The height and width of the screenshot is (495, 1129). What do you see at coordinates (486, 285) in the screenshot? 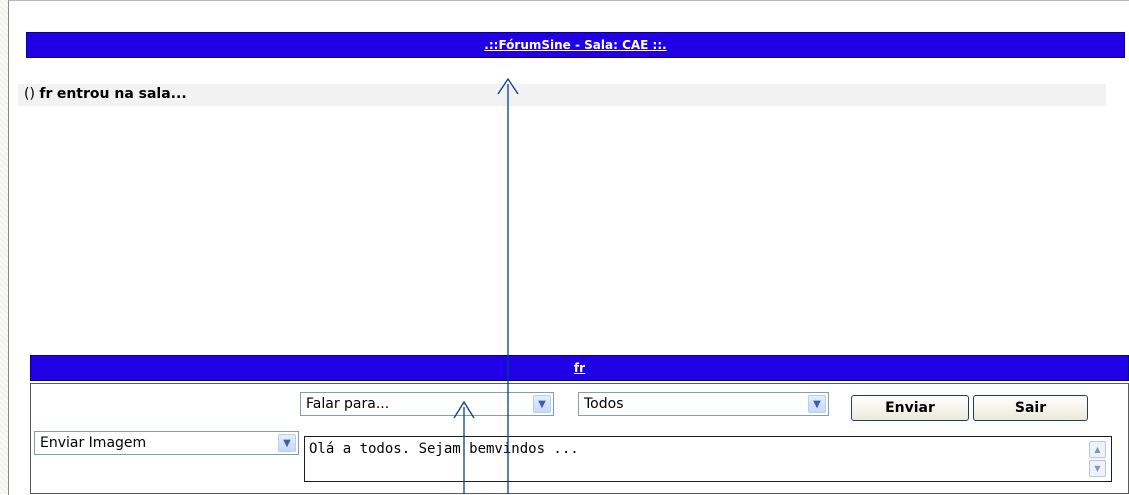
I see `annotation-arrows` at bounding box center [486, 285].